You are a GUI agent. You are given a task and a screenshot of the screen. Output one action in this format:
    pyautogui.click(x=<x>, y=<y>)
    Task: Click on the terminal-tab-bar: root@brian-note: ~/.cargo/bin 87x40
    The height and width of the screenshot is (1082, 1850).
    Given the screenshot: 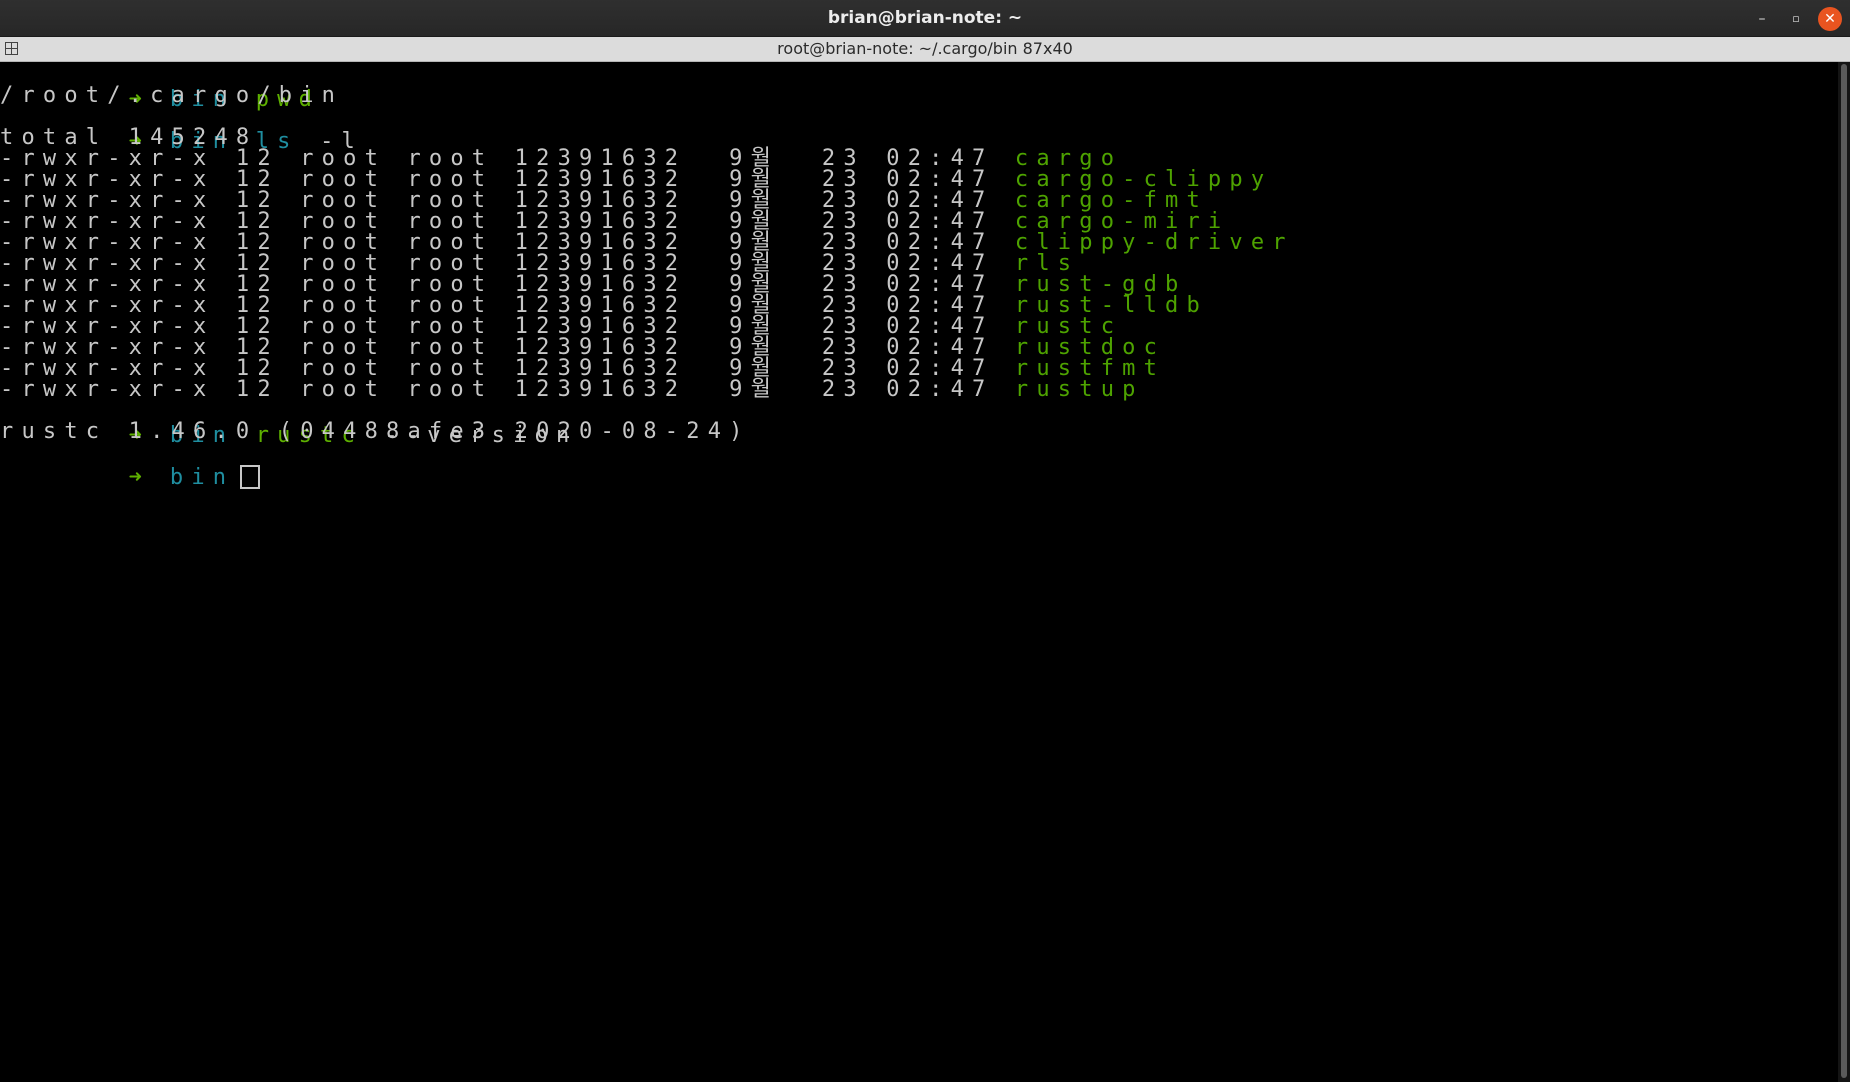 What is the action you would take?
    pyautogui.click(x=925, y=49)
    